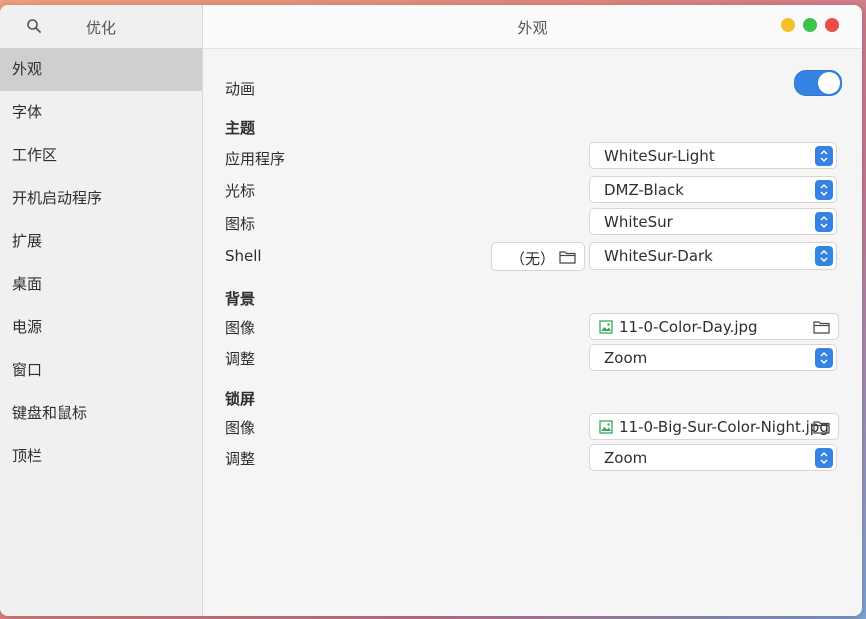 This screenshot has height=619, width=866. I want to click on maximize-button, so click(810, 25).